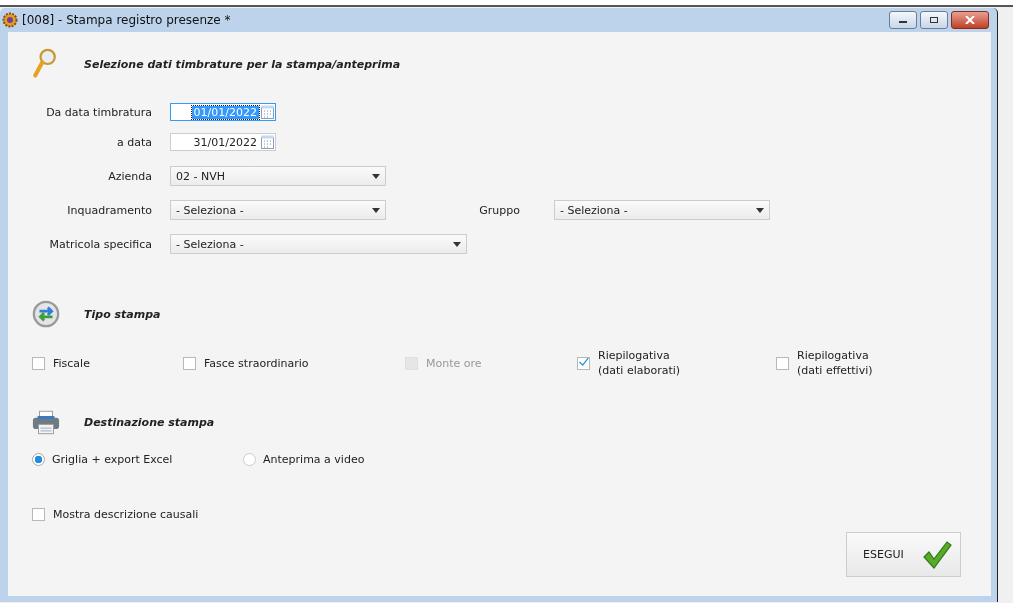 The height and width of the screenshot is (603, 1013). What do you see at coordinates (126, 514) in the screenshot?
I see `checkbox-label: Mostra descrizione causali` at bounding box center [126, 514].